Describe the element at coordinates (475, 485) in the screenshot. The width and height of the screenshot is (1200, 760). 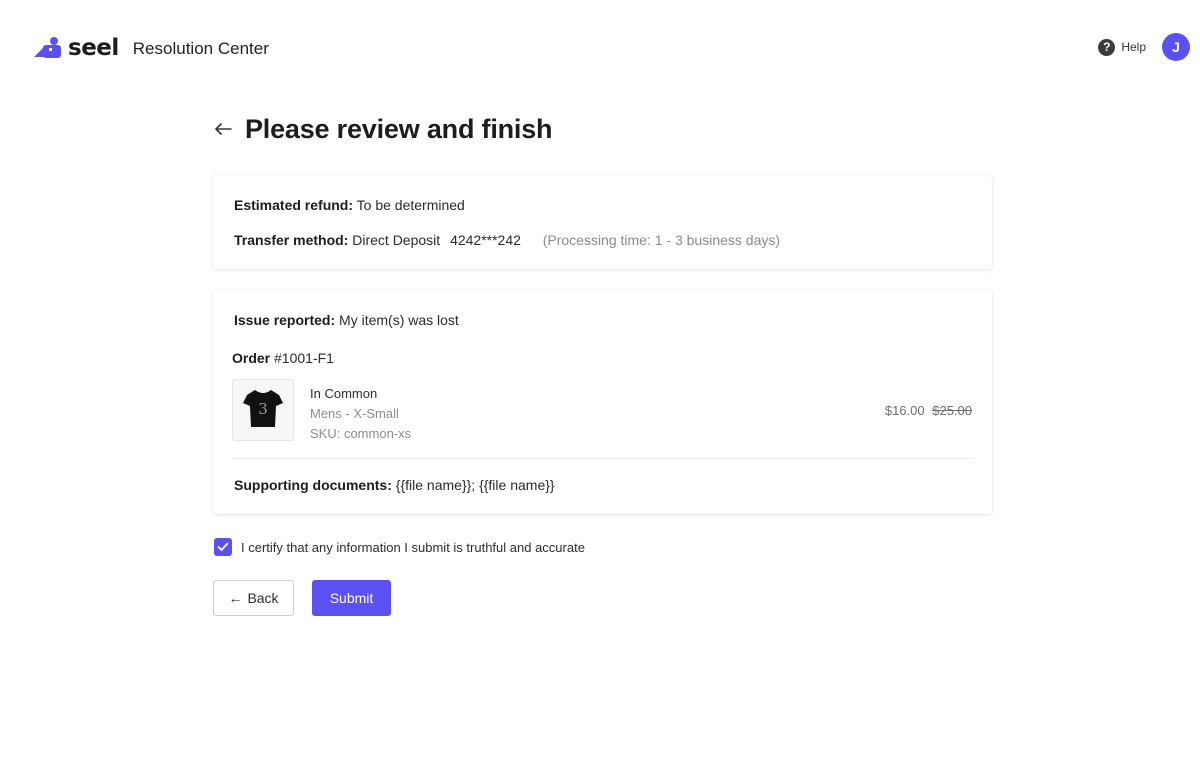
I see `supporting-documents-value: {{file name}}; {{file name}}` at that location.